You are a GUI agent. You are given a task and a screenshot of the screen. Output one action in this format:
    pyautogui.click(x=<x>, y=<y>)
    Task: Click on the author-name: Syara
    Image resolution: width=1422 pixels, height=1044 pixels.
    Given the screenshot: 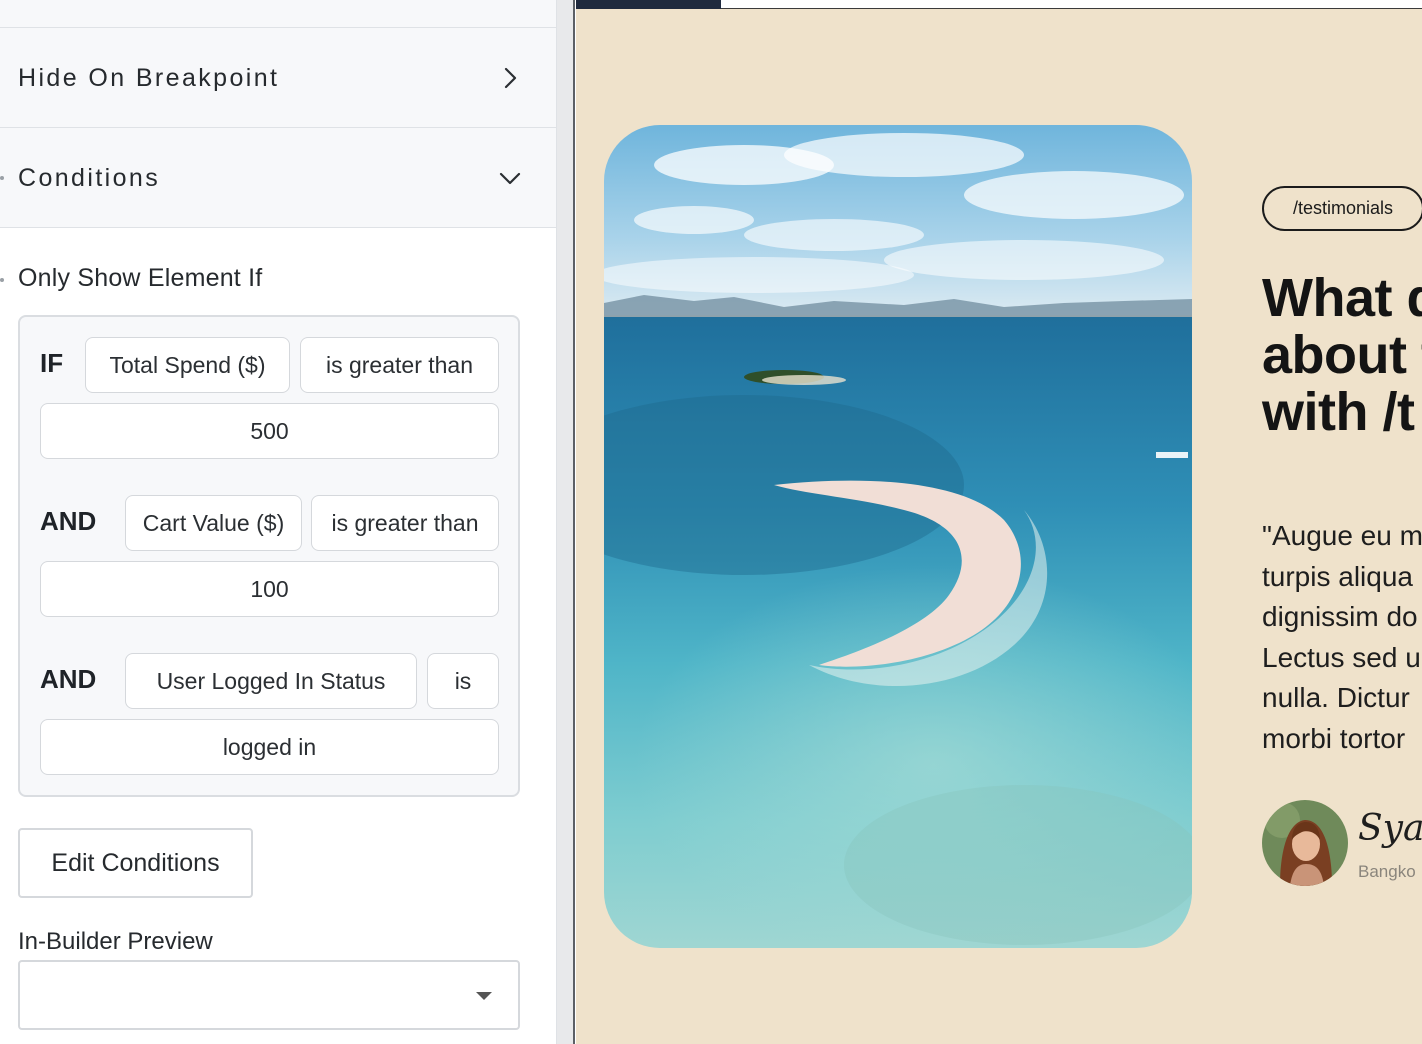 What is the action you would take?
    pyautogui.click(x=1390, y=828)
    